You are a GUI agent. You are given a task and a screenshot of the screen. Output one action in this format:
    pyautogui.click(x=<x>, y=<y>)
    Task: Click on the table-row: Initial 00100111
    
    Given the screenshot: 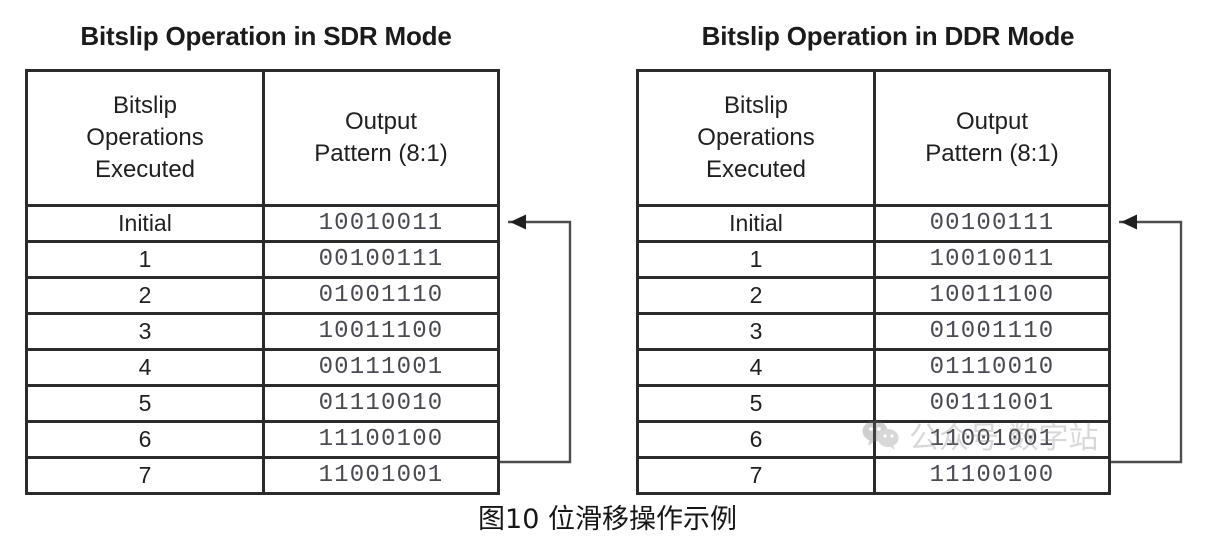 What is the action you would take?
    pyautogui.click(x=873, y=223)
    